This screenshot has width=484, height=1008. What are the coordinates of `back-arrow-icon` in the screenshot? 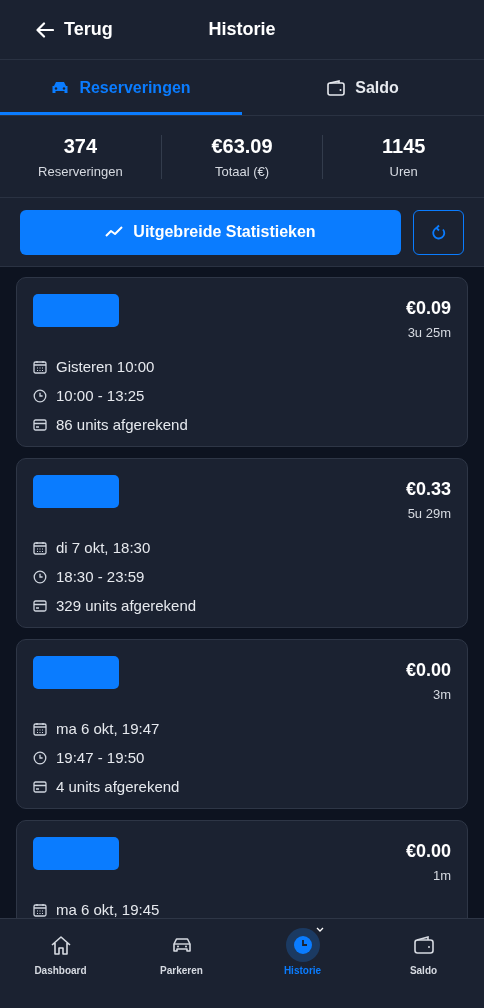 It's located at (45, 29).